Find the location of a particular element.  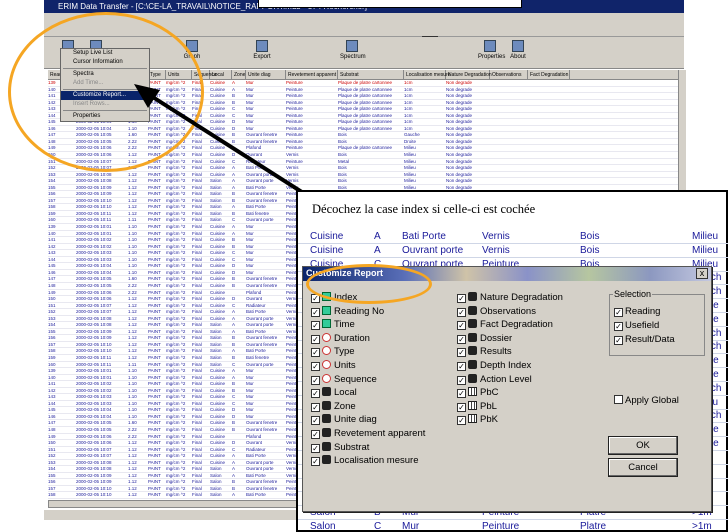

field-revetement-apparent: ✓ Revetement apparent is located at coordinates (368, 434).